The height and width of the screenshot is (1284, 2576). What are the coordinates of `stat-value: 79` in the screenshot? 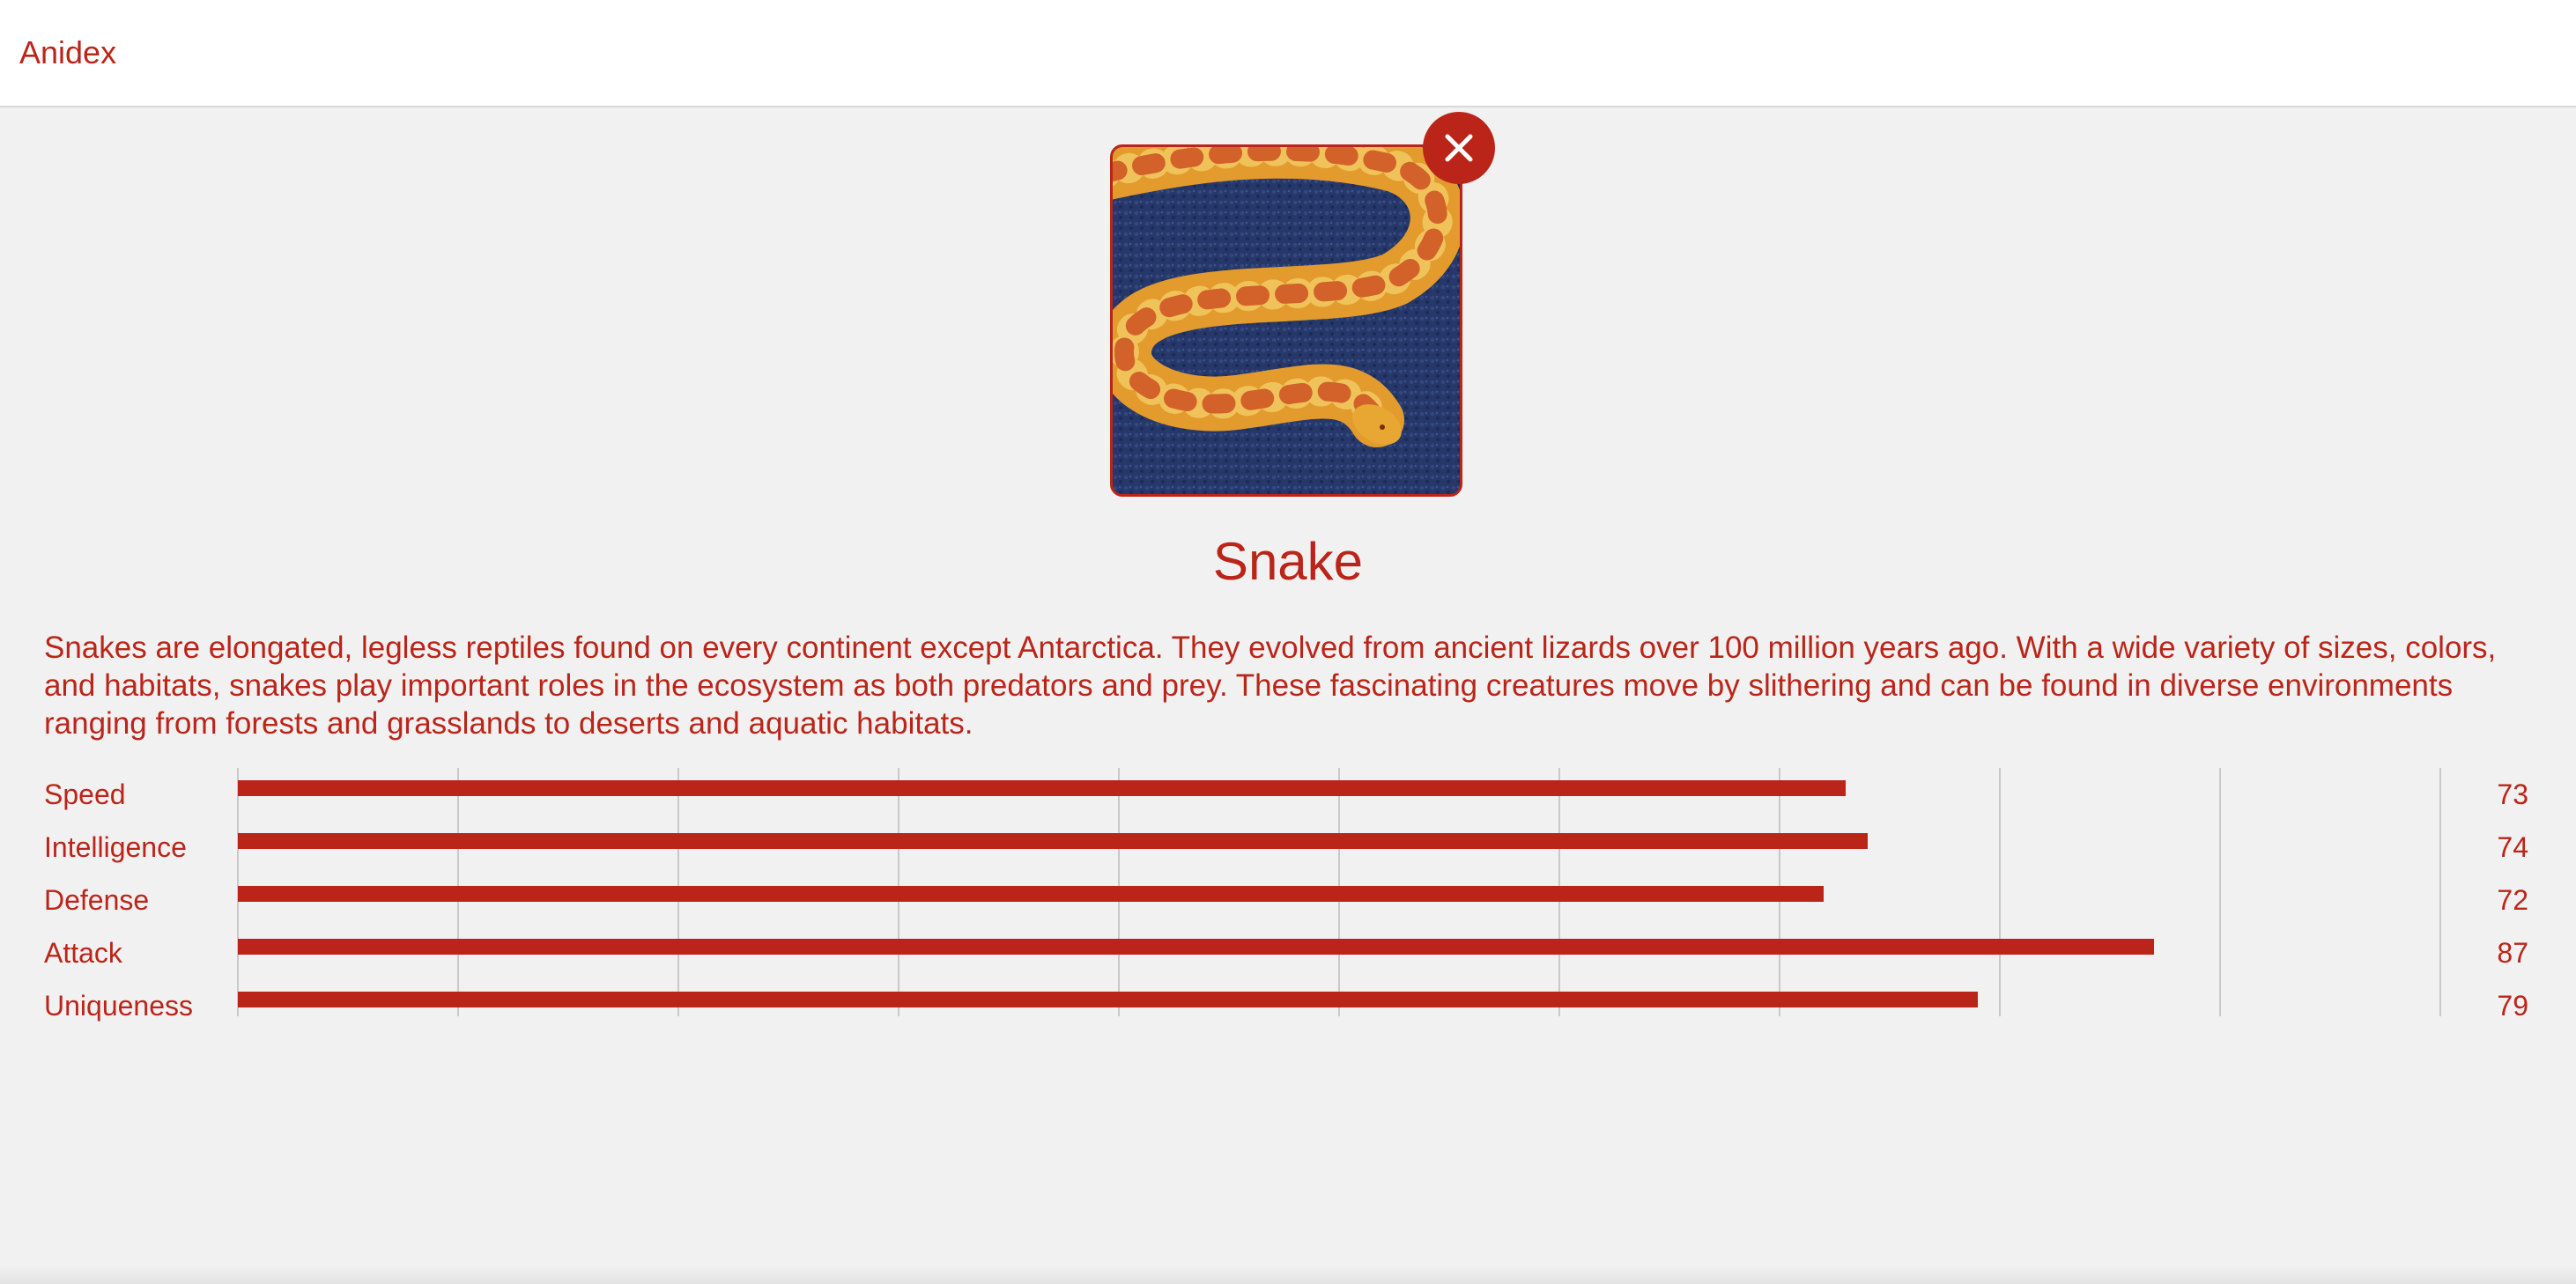 It's located at (2512, 1006).